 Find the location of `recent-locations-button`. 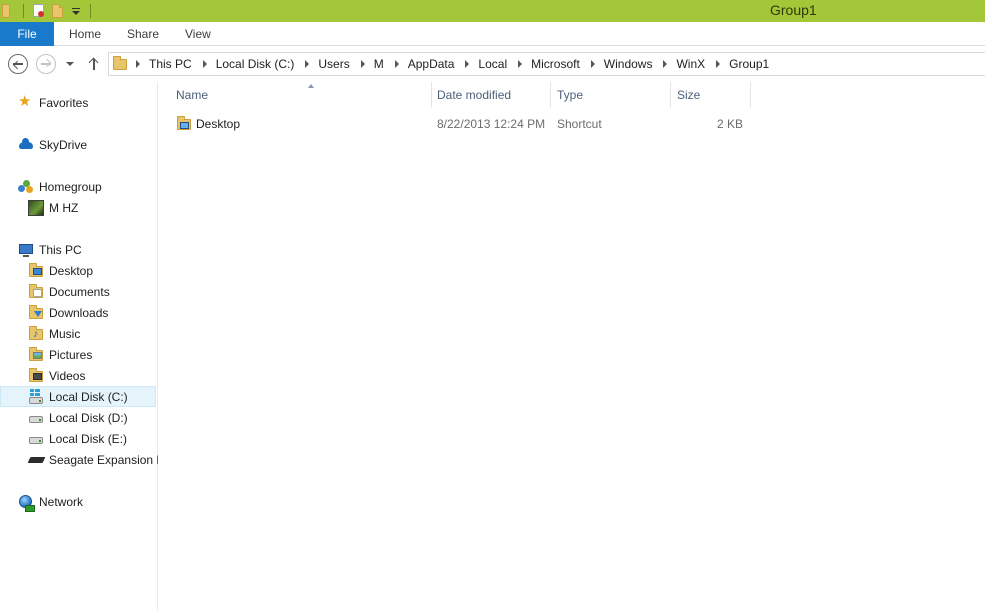

recent-locations-button is located at coordinates (70, 64).